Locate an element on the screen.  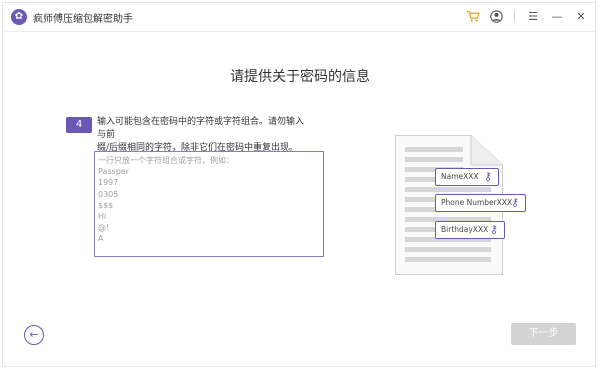
page-title: 请提供关于密码的信息 is located at coordinates (300, 77).